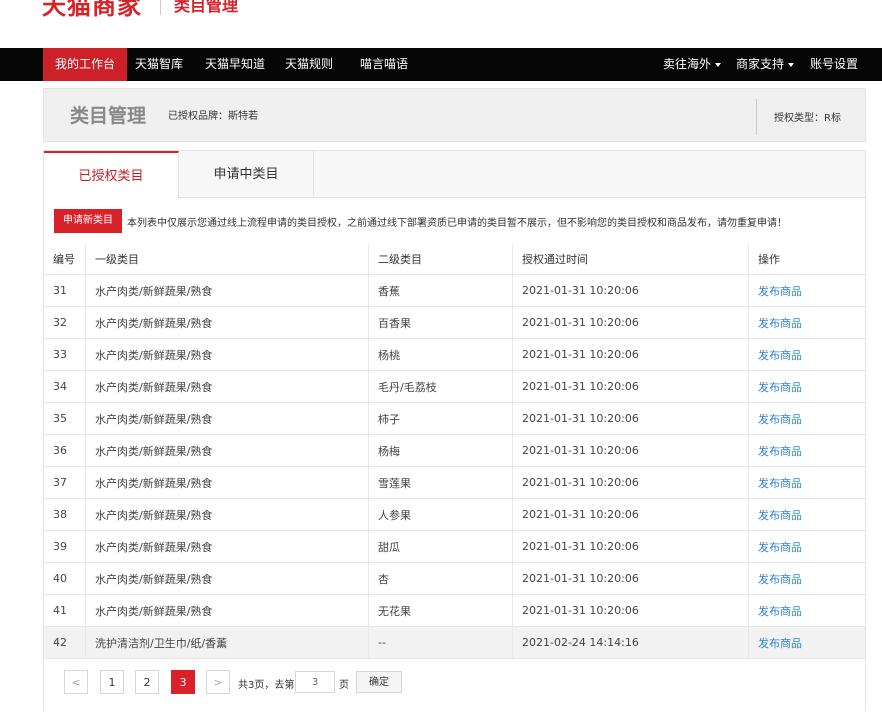  What do you see at coordinates (206, 7) in the screenshot?
I see `header-subtitle: 类目管理` at bounding box center [206, 7].